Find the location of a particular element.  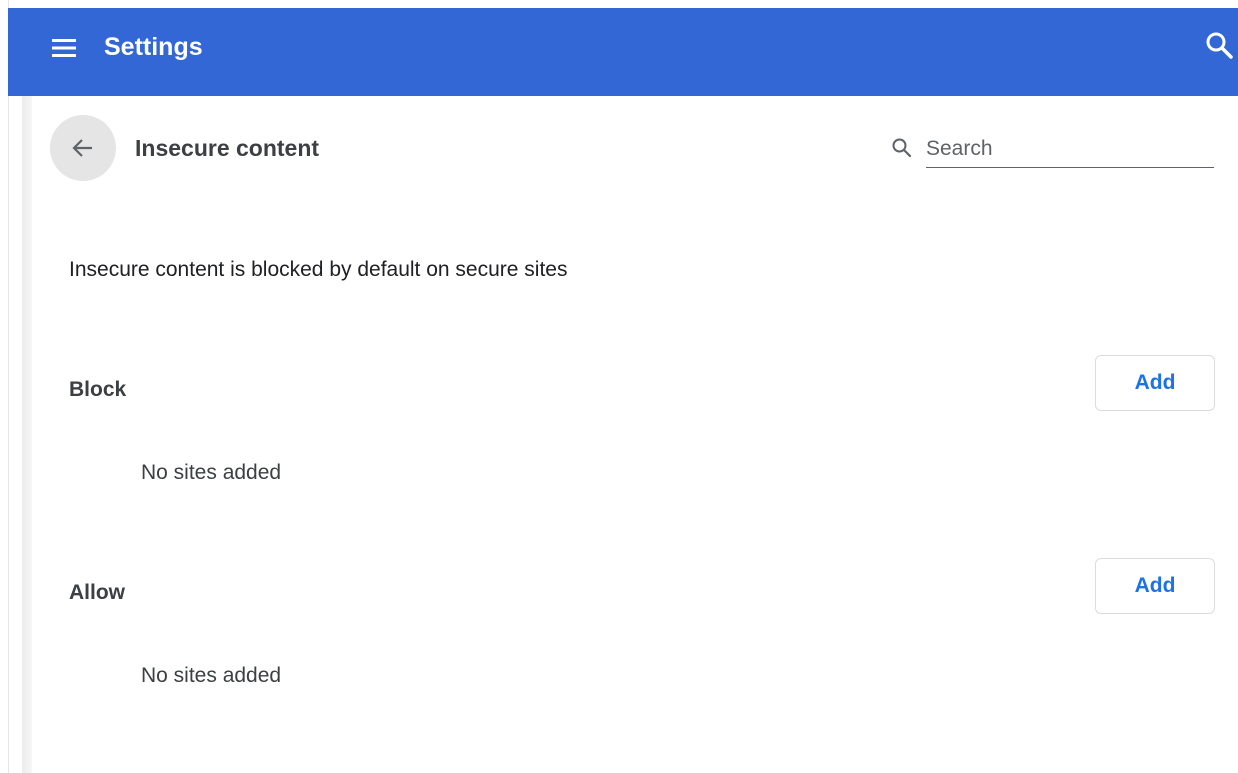

block-section-label: Block is located at coordinates (98, 389).